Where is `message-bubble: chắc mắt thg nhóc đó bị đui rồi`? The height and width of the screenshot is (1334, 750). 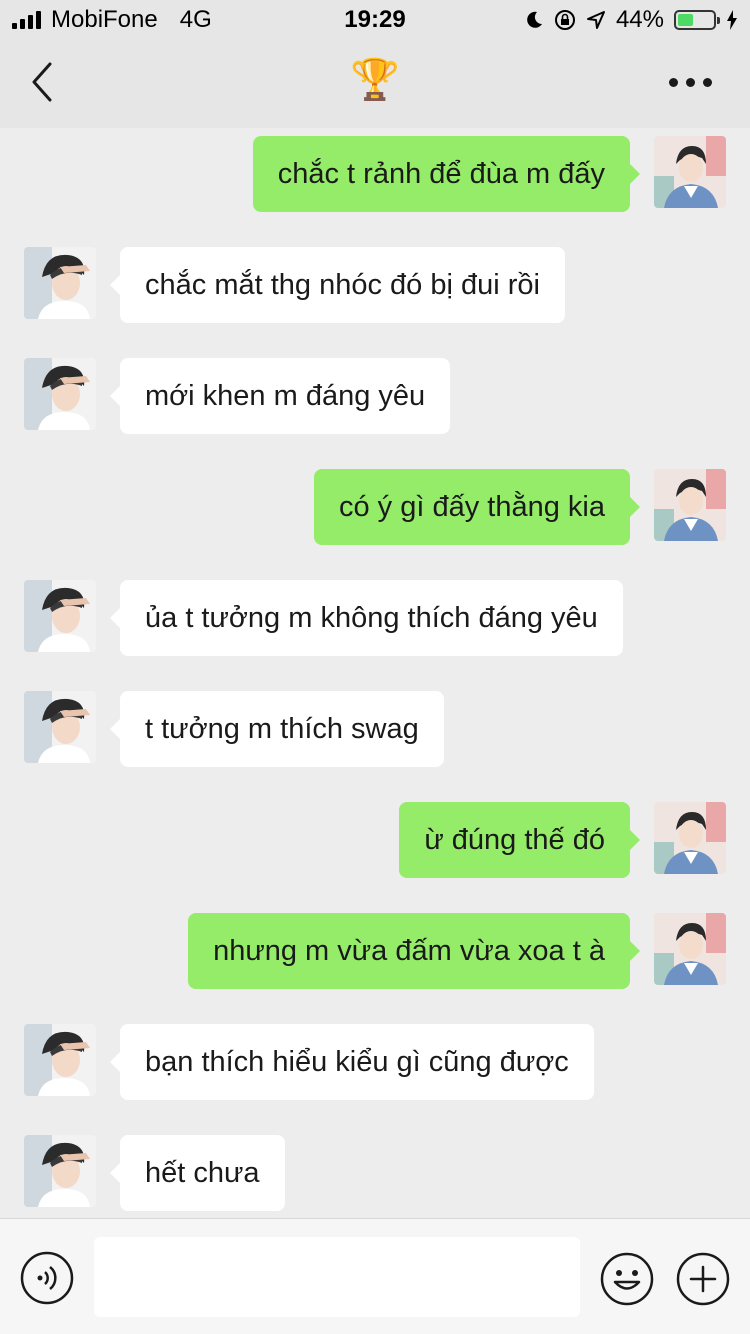 message-bubble: chắc mắt thg nhóc đó bị đui rồi is located at coordinates (337, 285).